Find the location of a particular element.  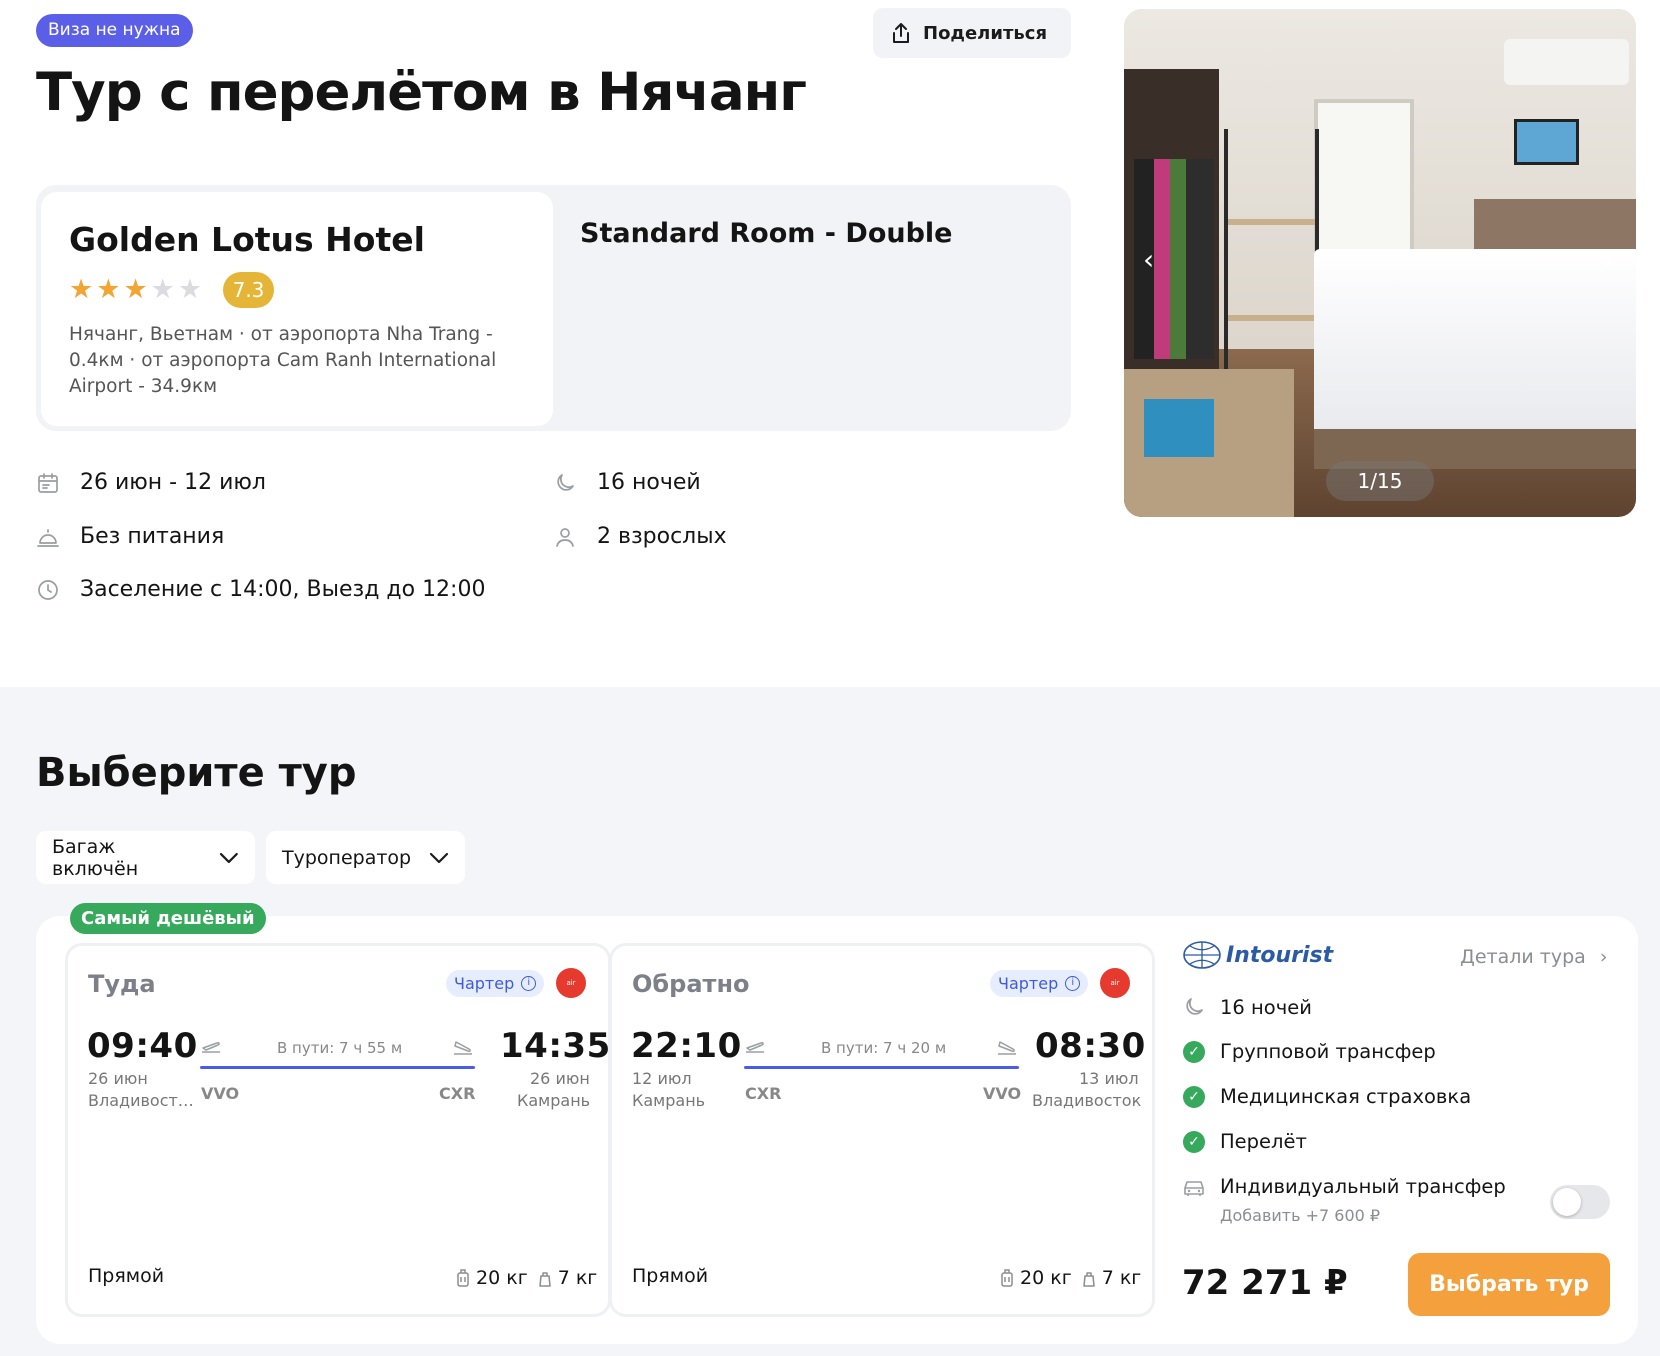

photo-wall-picture is located at coordinates (1546, 142).